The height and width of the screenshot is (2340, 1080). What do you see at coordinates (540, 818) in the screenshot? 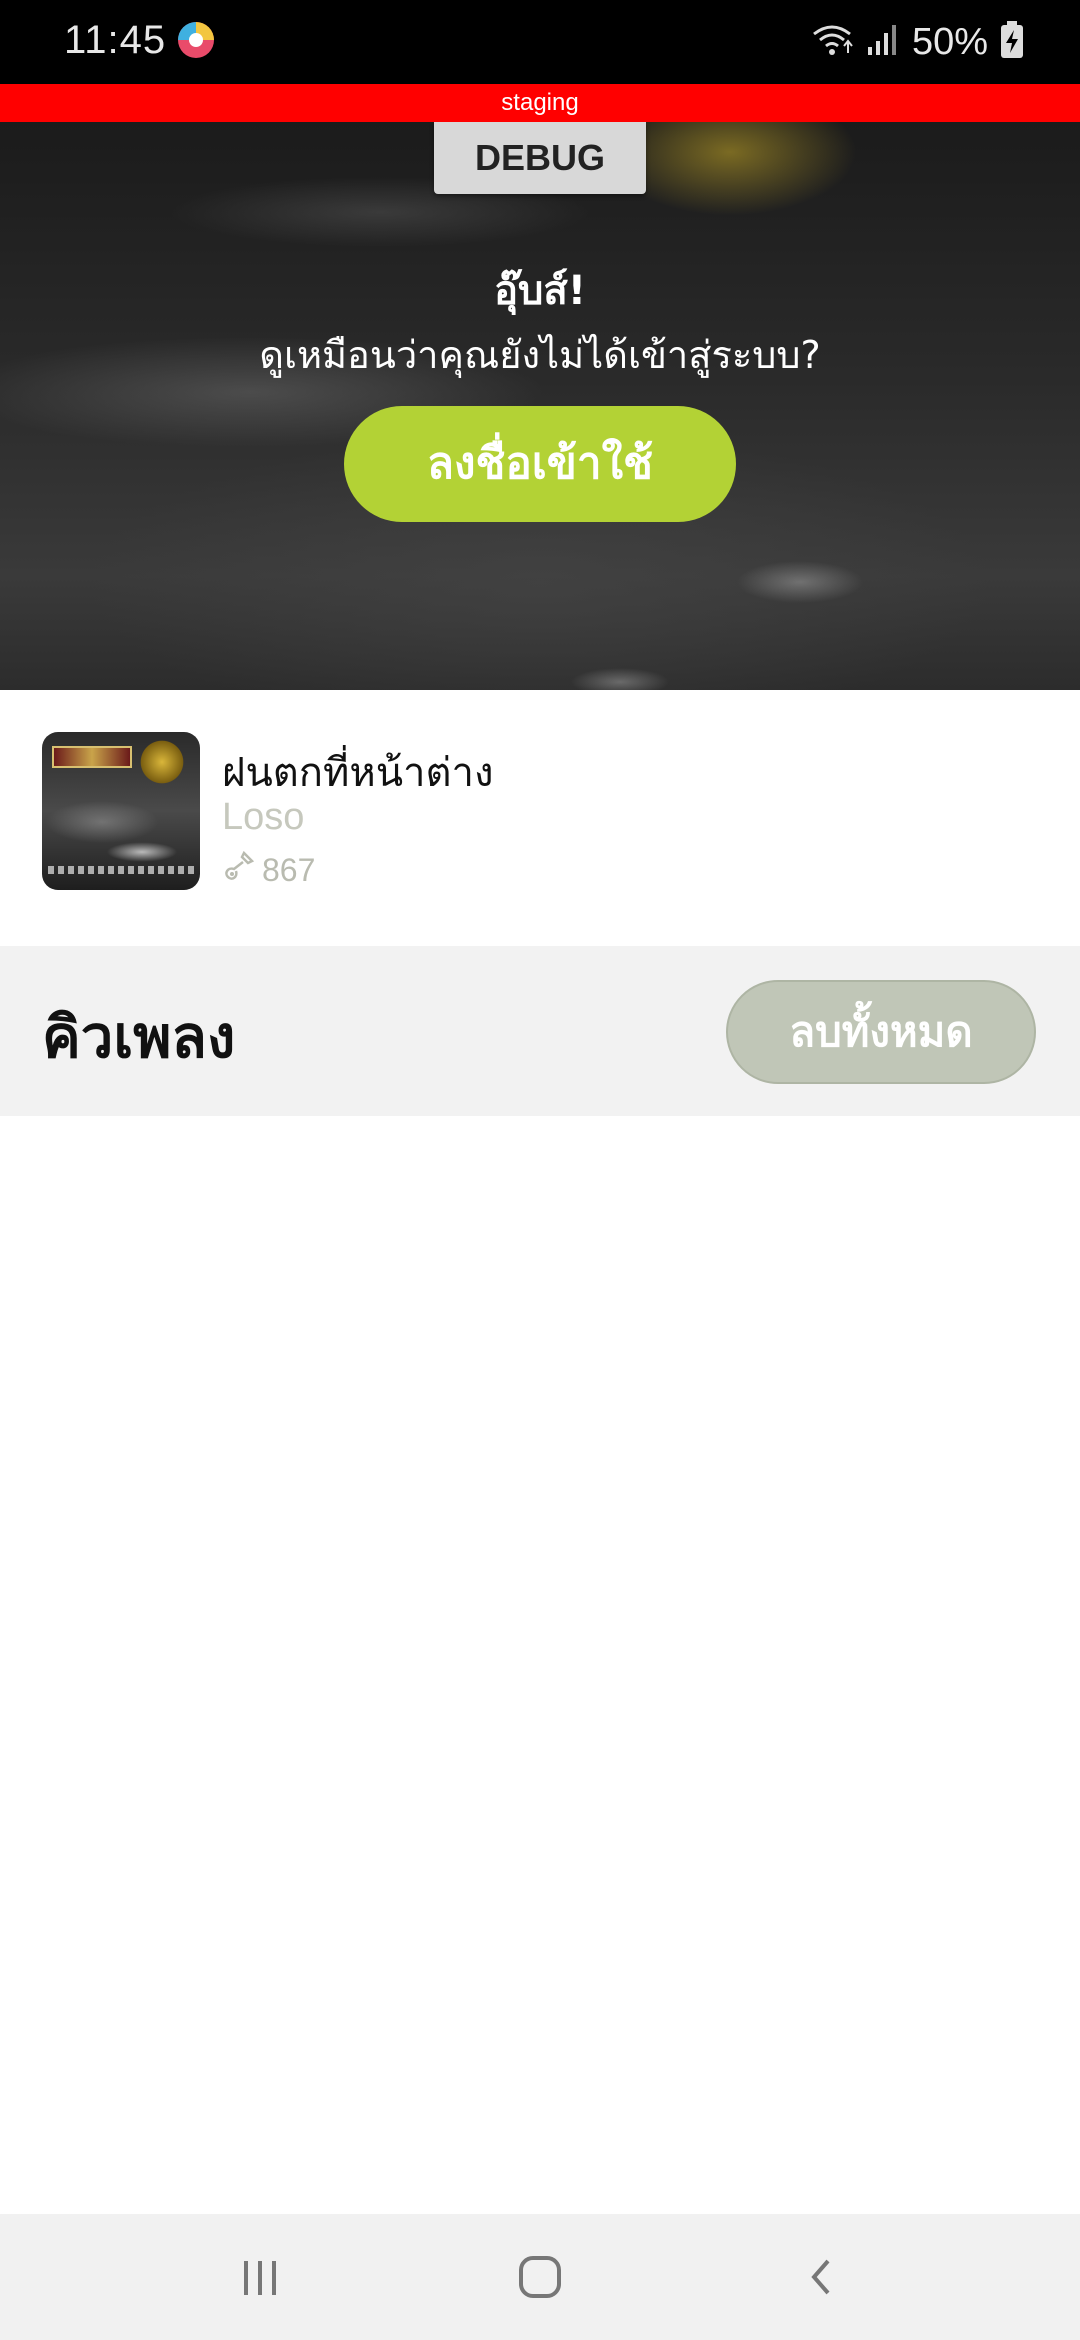
I see `now-playing-track: ฝนตกที่หน้าต่าง Loso 867` at bounding box center [540, 818].